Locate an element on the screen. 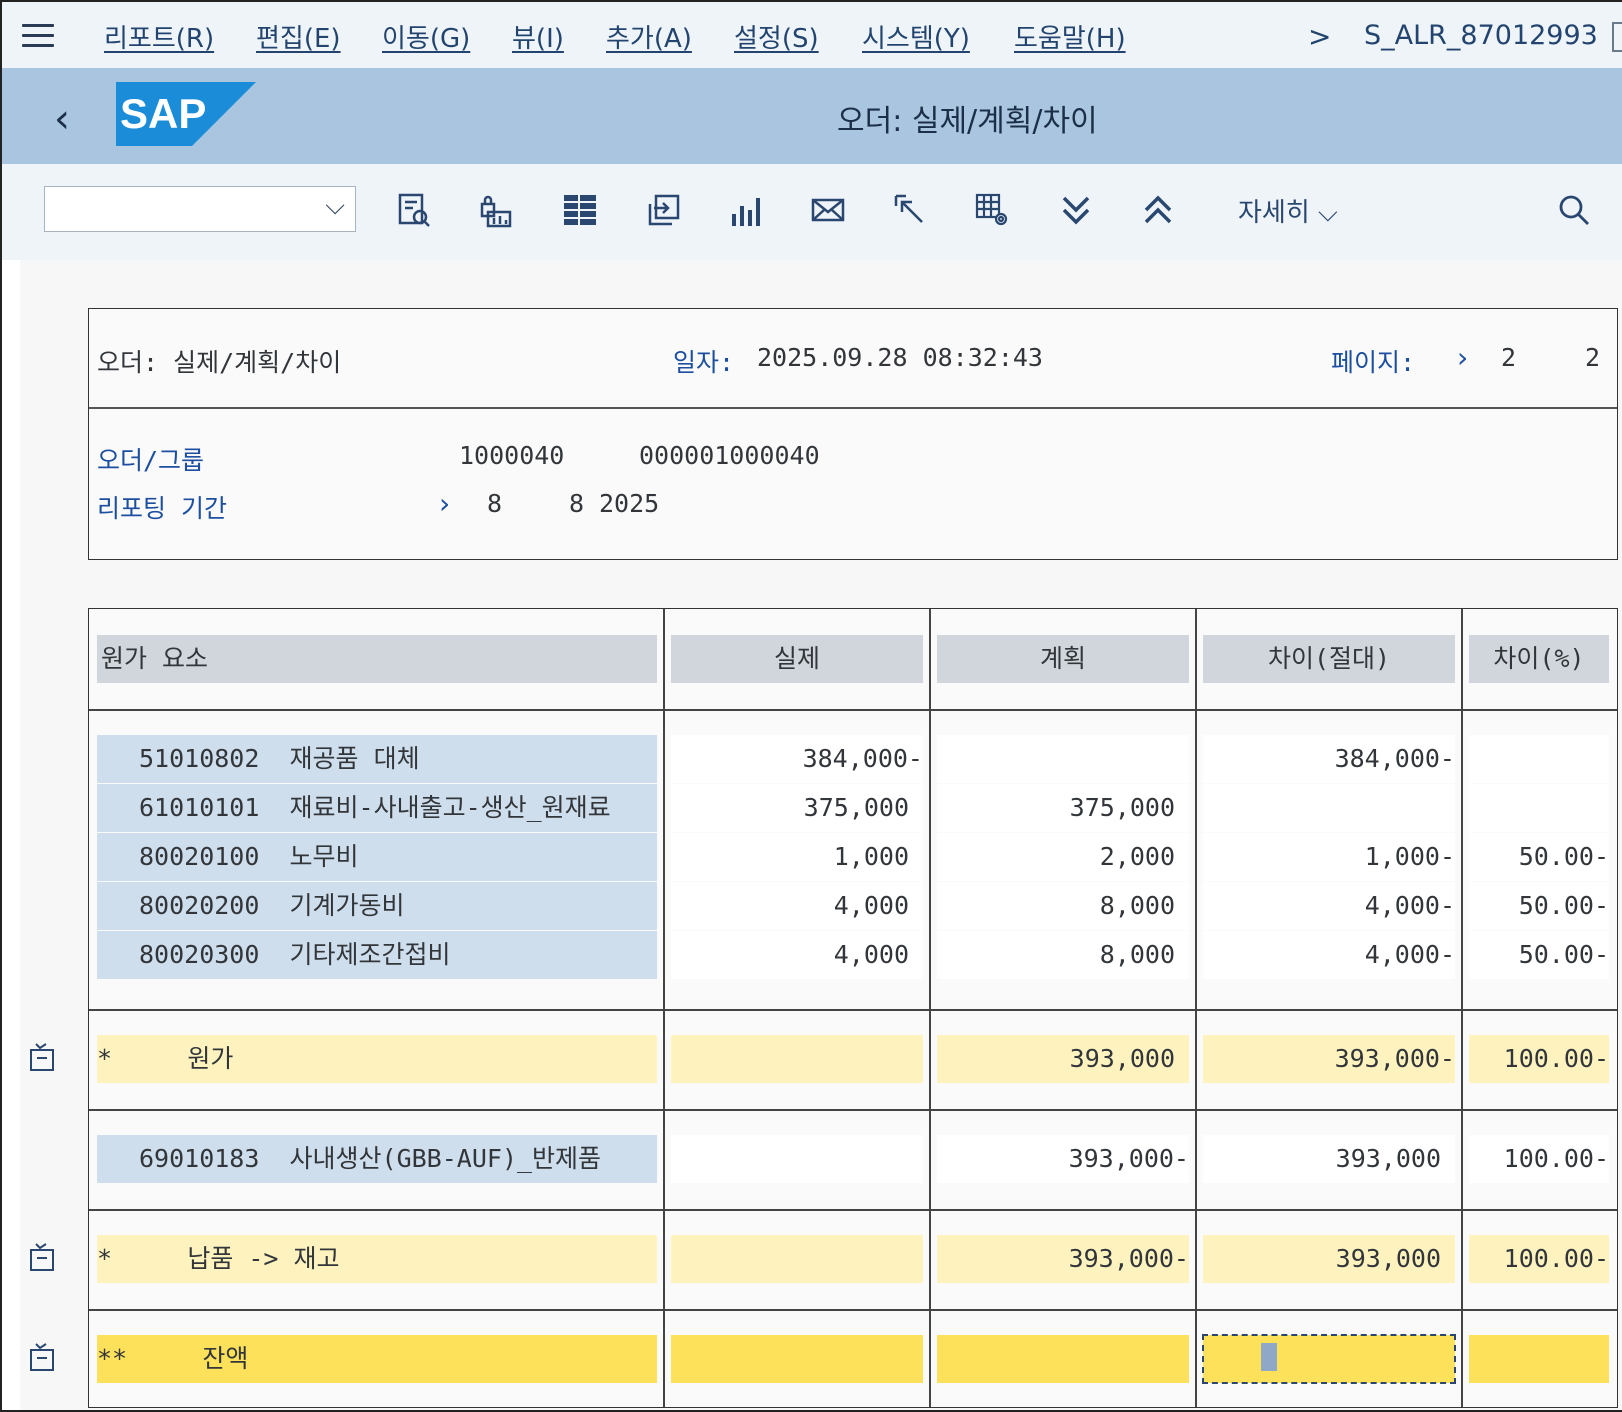  menu-goto: 이동(G) is located at coordinates (426, 36).